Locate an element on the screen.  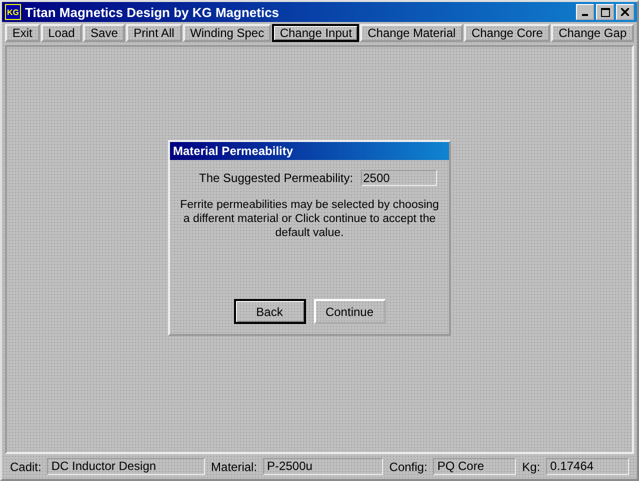
dialog-message: Ferrite permeabilities may be selected by choosing a different material or Click continue to accept the default value. is located at coordinates (309, 219).